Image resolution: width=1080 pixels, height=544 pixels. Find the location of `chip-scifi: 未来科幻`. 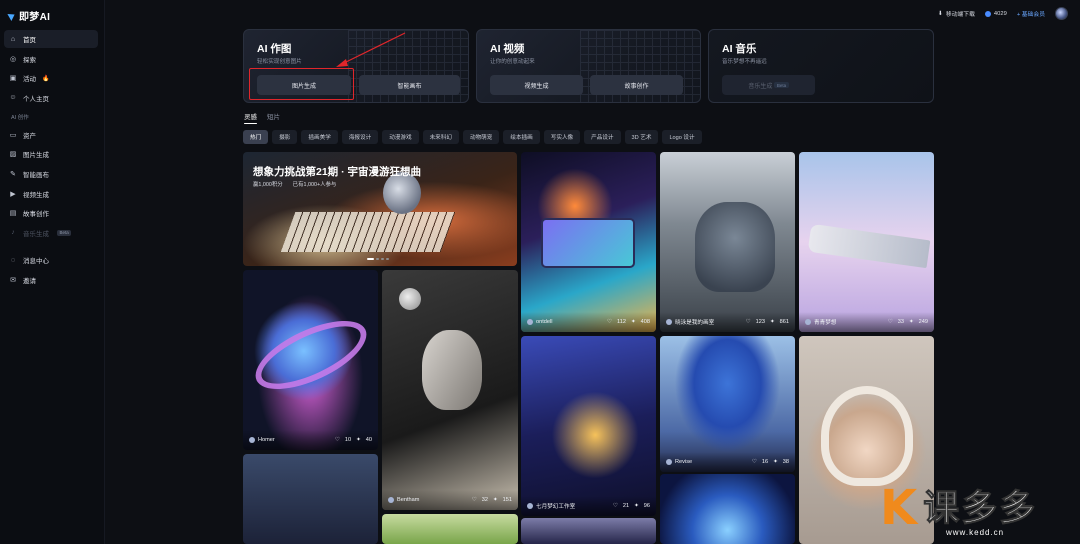

chip-scifi: 未来科幻 is located at coordinates (440, 137).